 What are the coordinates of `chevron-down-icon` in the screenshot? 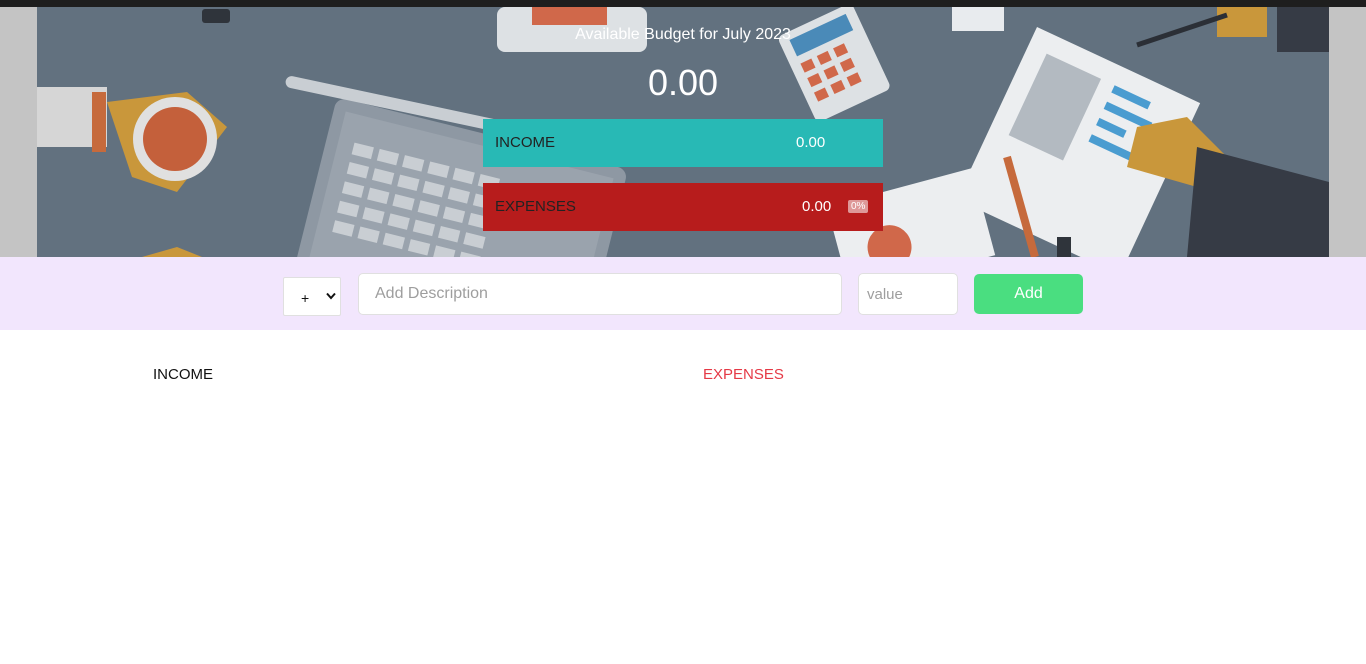 It's located at (331, 296).